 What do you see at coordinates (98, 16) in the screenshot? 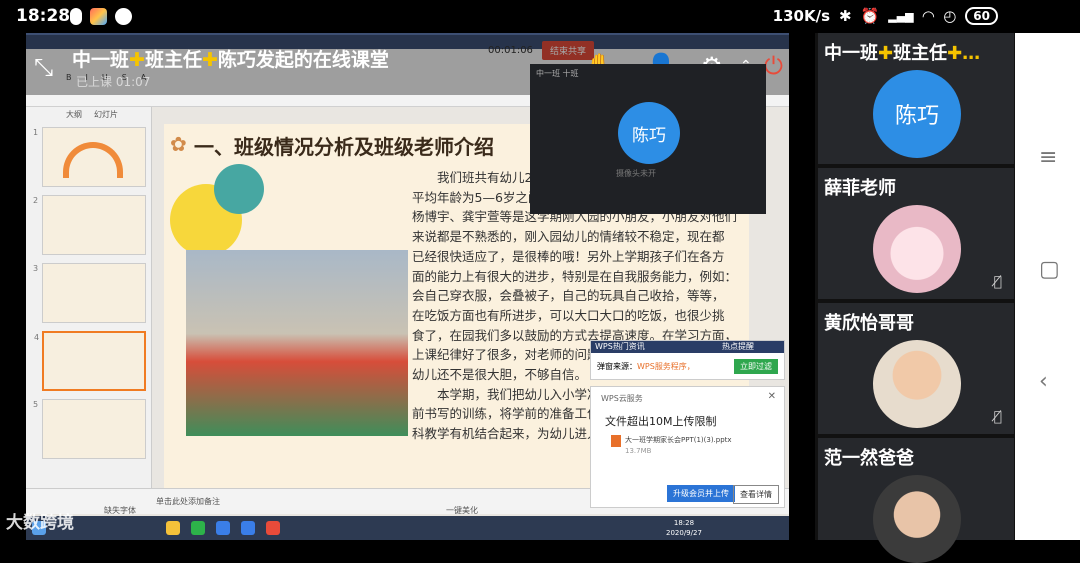
I see `app-notification-icon` at bounding box center [98, 16].